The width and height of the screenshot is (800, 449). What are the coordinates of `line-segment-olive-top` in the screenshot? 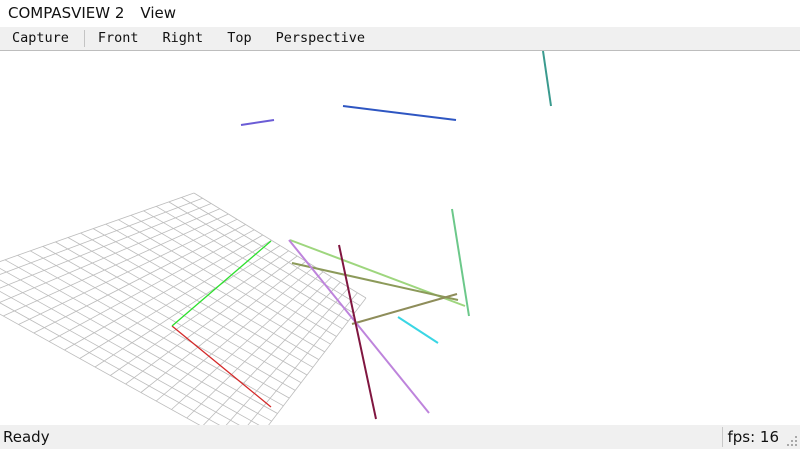 It's located at (375, 281).